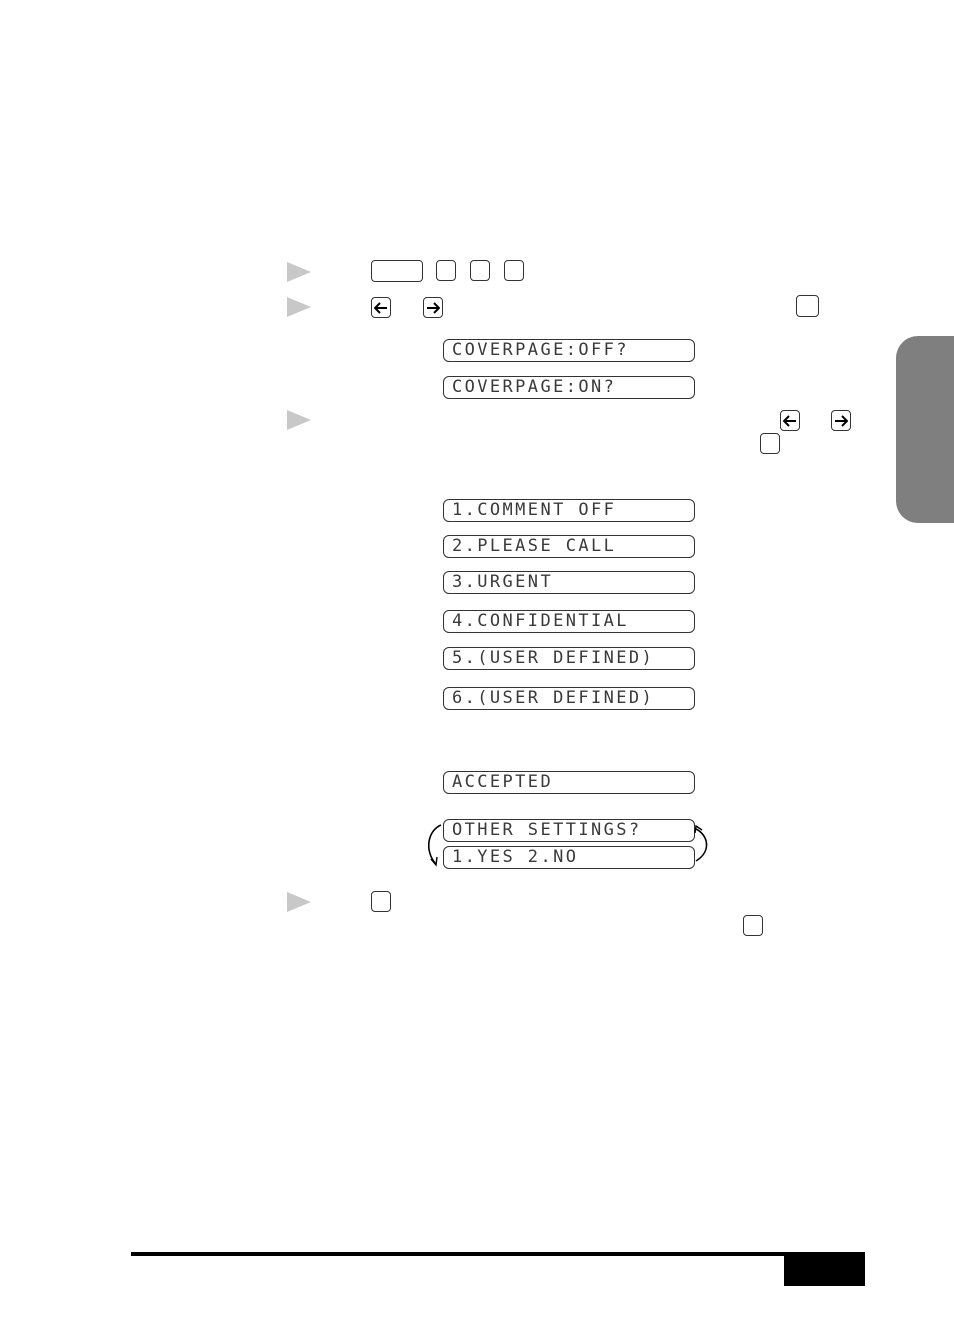 This screenshot has width=954, height=1343. What do you see at coordinates (435, 845) in the screenshot?
I see `cycle-left-arrow-icon` at bounding box center [435, 845].